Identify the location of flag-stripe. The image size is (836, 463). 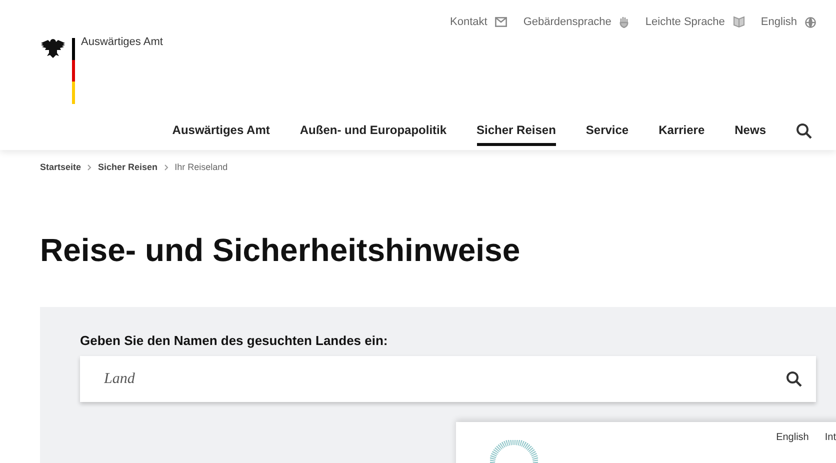
(73, 71).